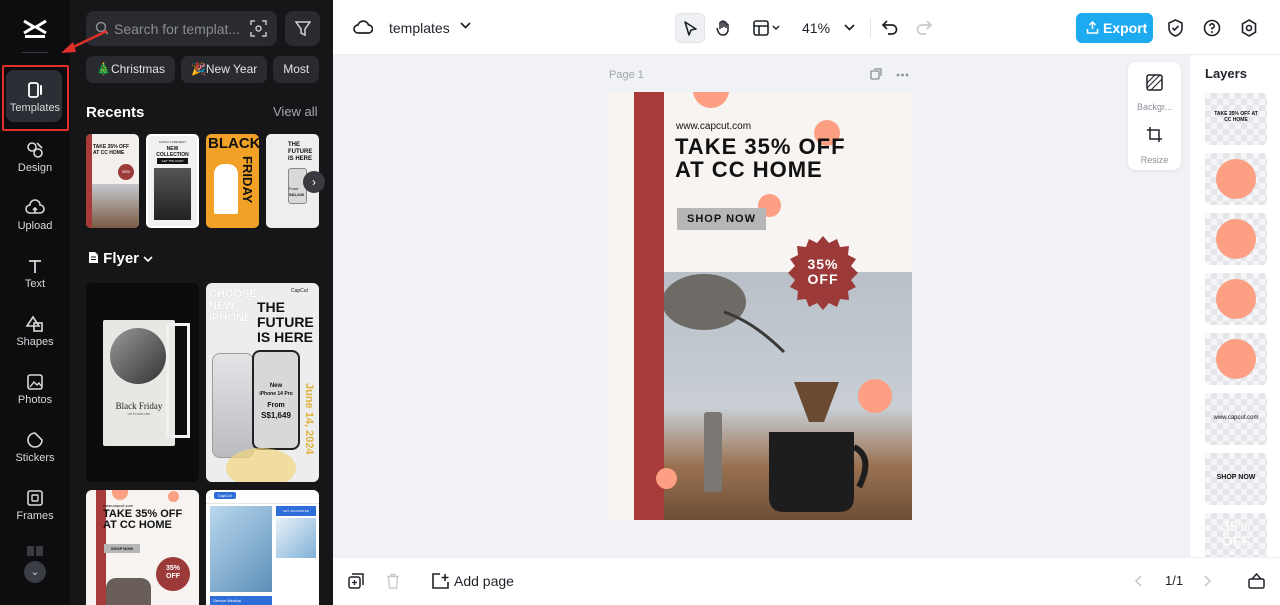 This screenshot has width=1280, height=605. What do you see at coordinates (179, 28) in the screenshot?
I see `search-input` at bounding box center [179, 28].